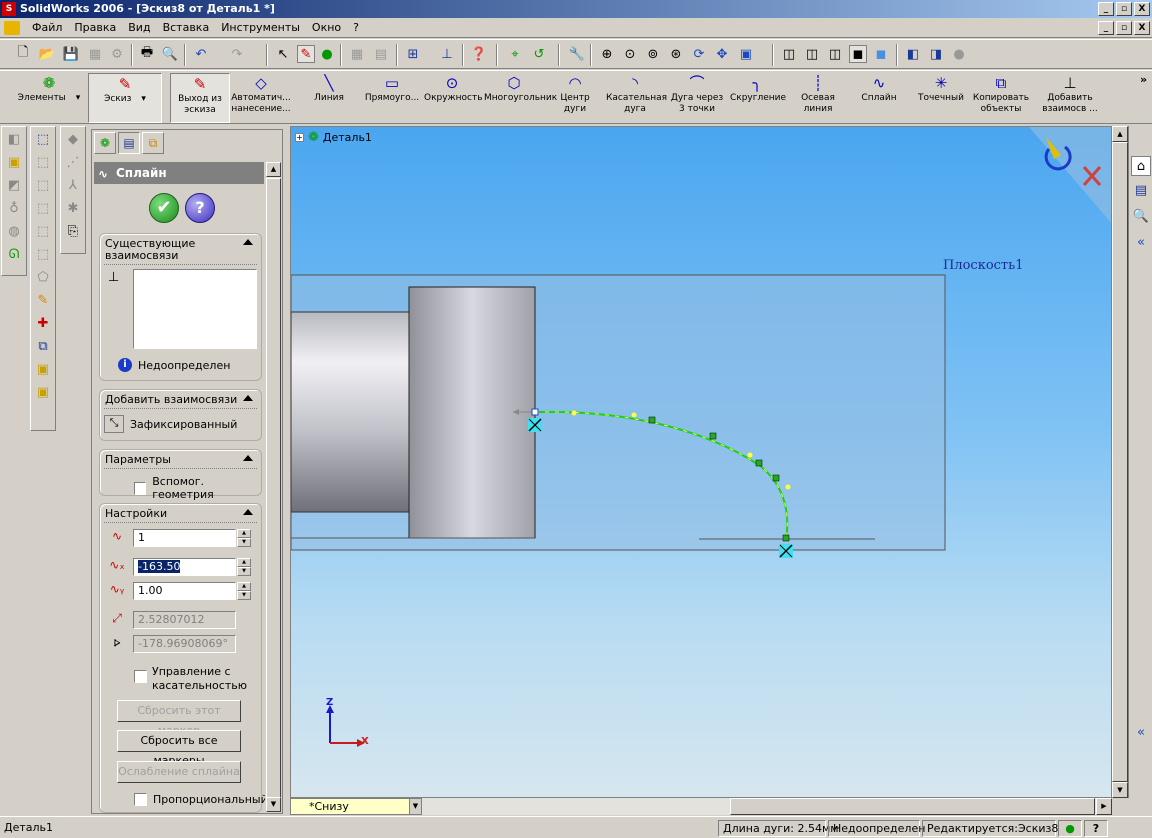 This screenshot has width=1152, height=838. I want to click on table-icon: ▤, so click(381, 54).